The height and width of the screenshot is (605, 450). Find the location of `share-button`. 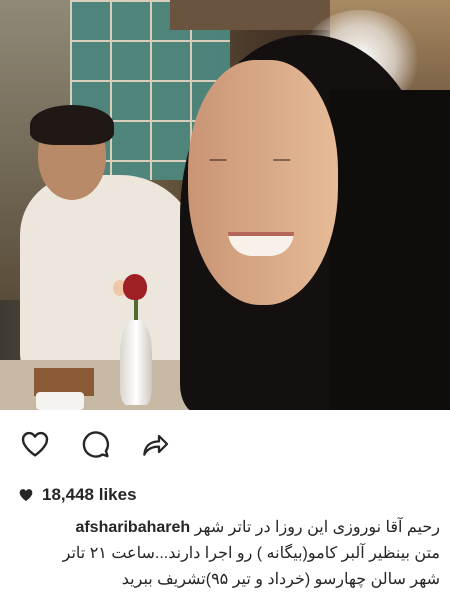

share-button is located at coordinates (155, 444).